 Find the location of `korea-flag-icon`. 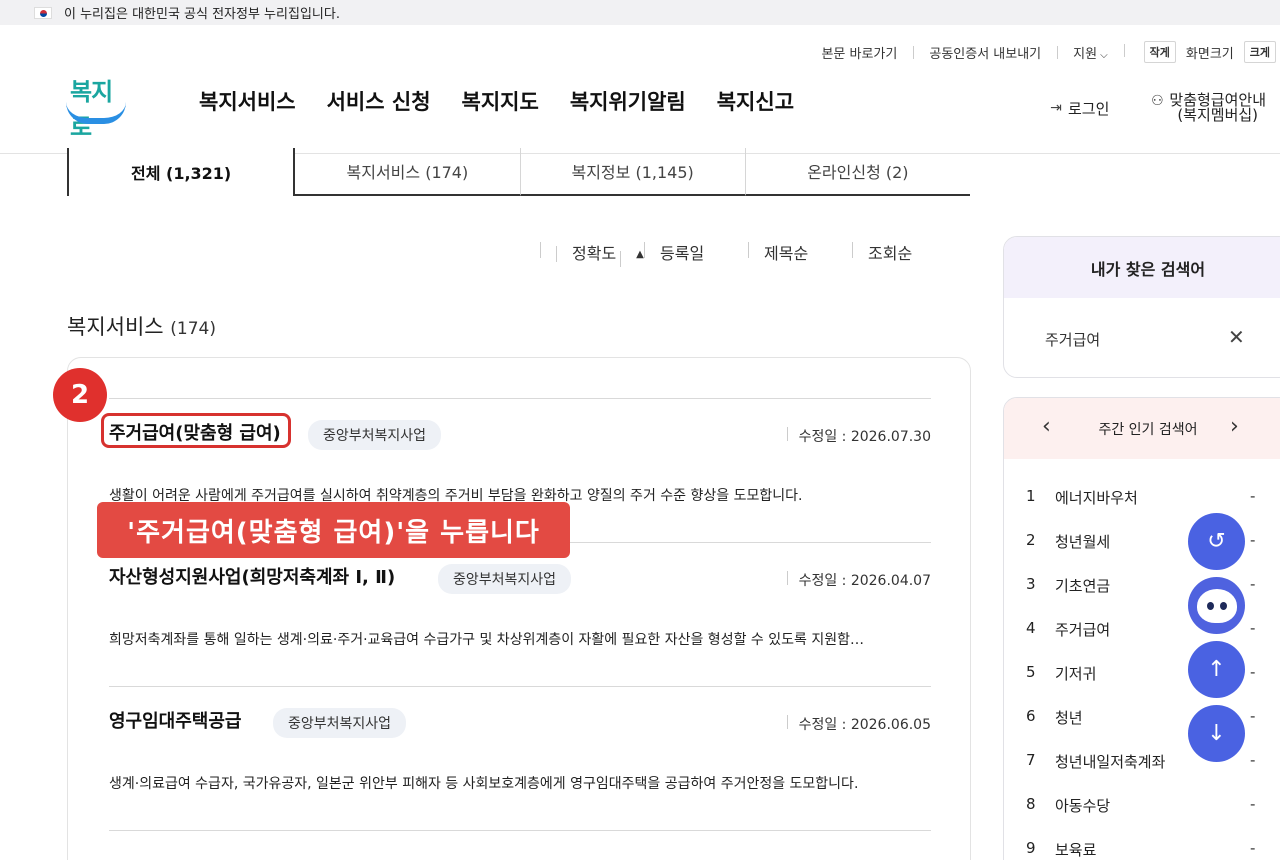

korea-flag-icon is located at coordinates (43, 12).